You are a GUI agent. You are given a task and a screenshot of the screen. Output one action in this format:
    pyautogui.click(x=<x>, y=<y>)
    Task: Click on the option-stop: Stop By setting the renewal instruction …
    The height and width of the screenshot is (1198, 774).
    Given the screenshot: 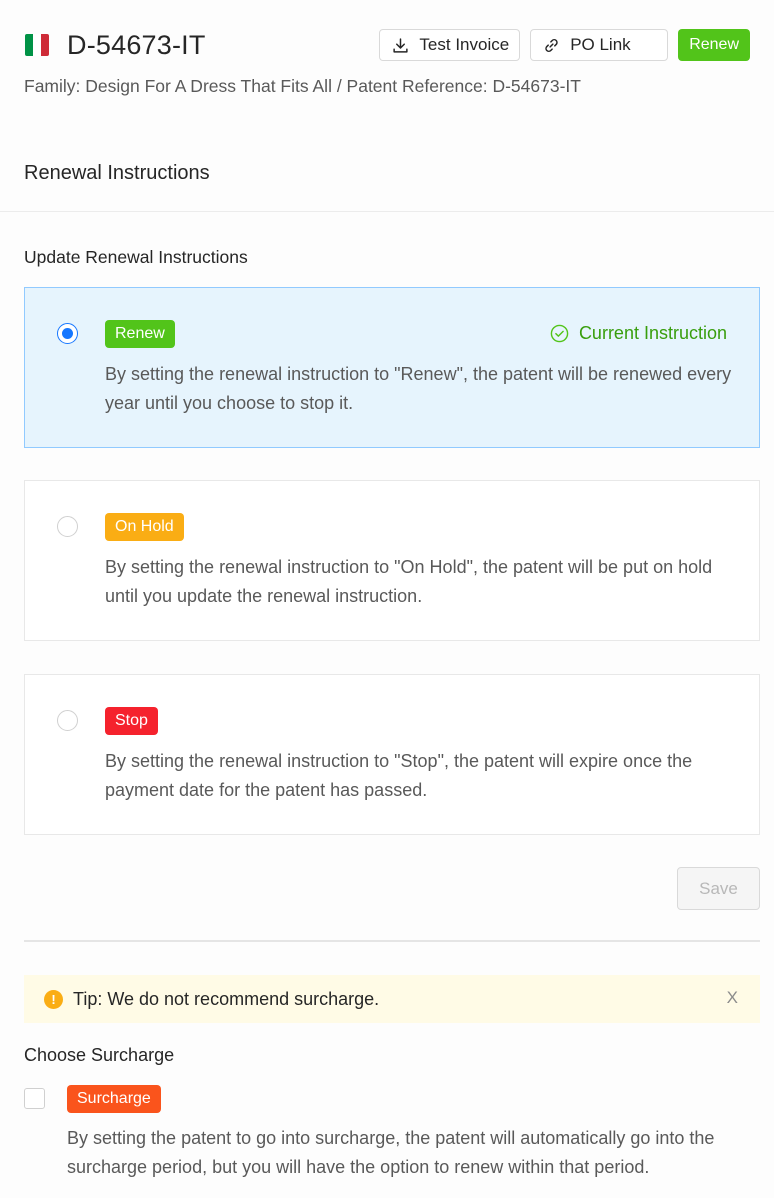 What is the action you would take?
    pyautogui.click(x=392, y=754)
    